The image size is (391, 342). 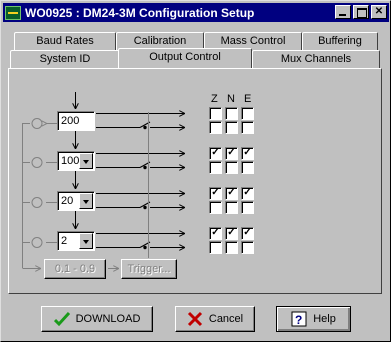 I want to click on cancel-x-icon, so click(x=195, y=319).